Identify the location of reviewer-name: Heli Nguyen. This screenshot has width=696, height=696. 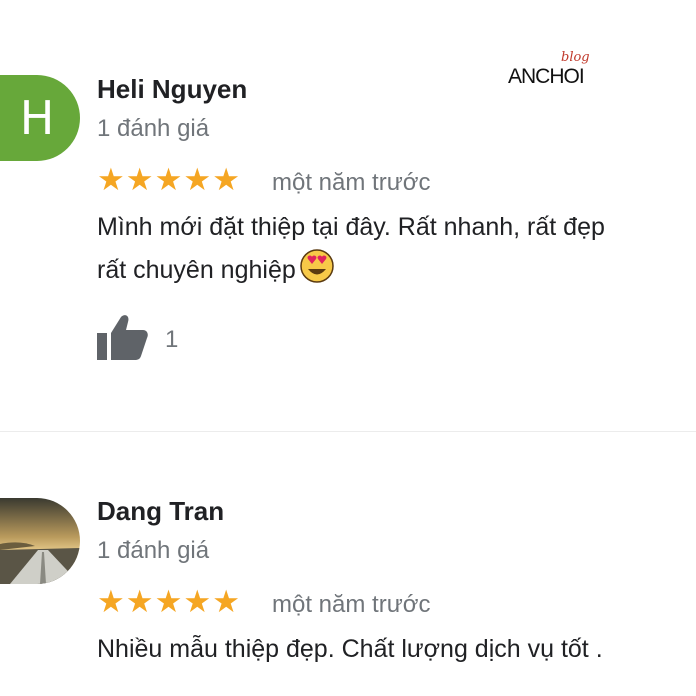
(172, 89).